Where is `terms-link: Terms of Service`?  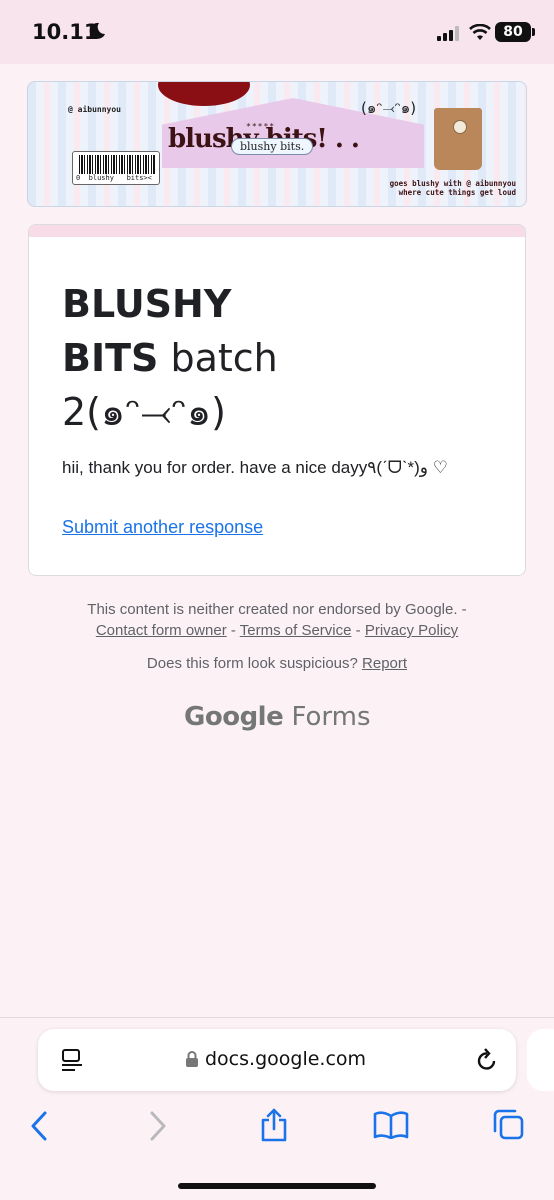 terms-link: Terms of Service is located at coordinates (296, 630).